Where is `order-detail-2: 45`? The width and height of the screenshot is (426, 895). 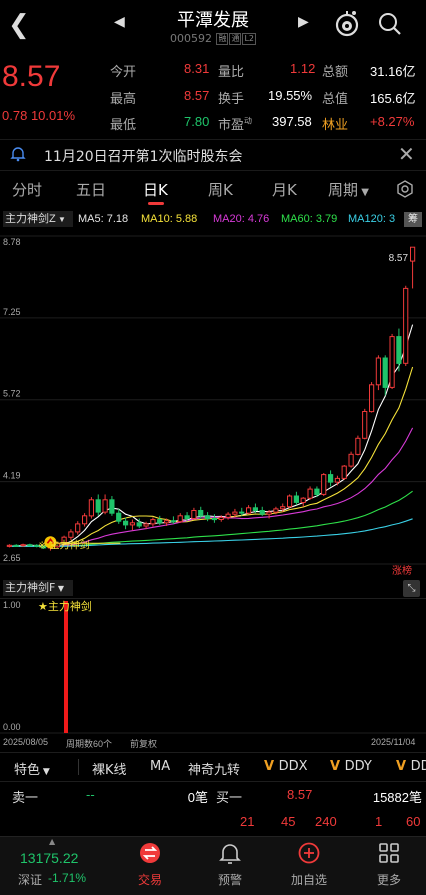
order-detail-2: 45 is located at coordinates (288, 821).